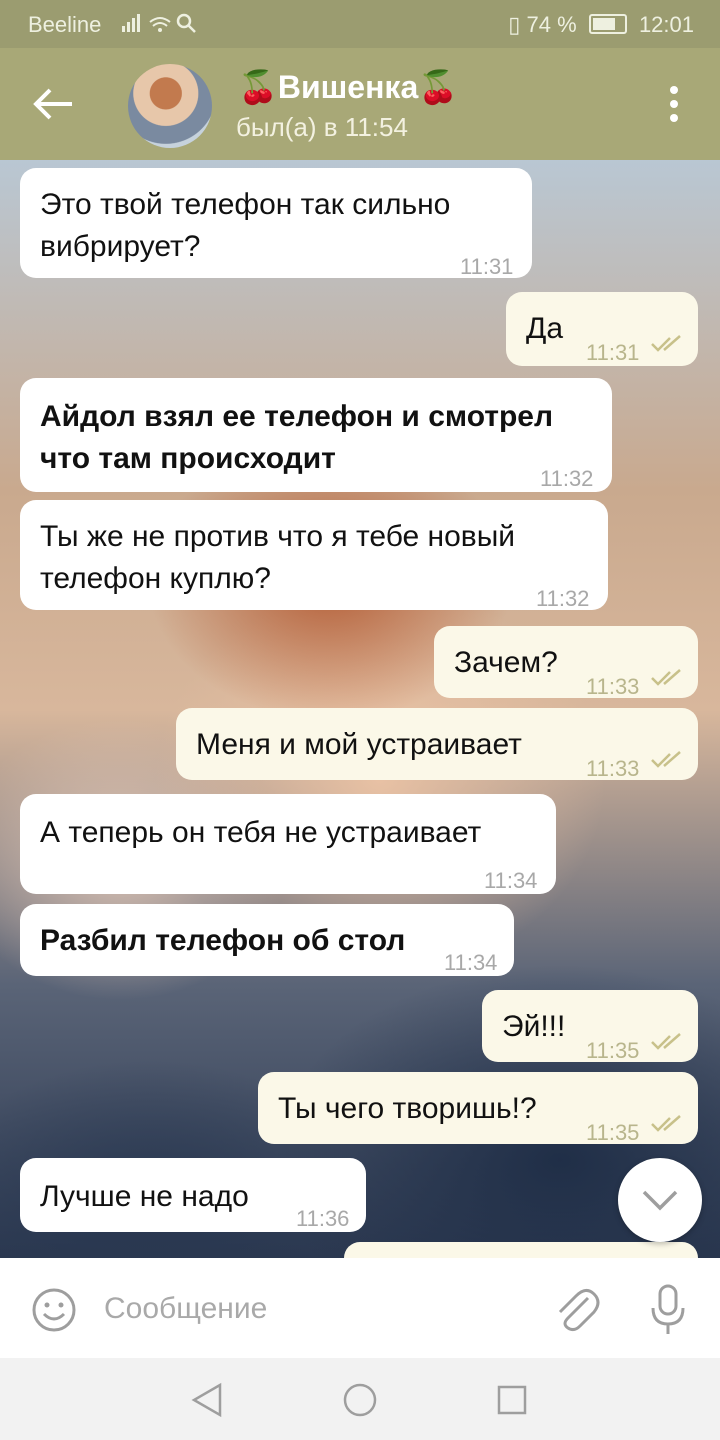 This screenshot has height=1440, width=720. Describe the element at coordinates (360, 24) in the screenshot. I see `status-bar: Beeline ▯ 74 % 12:01` at that location.